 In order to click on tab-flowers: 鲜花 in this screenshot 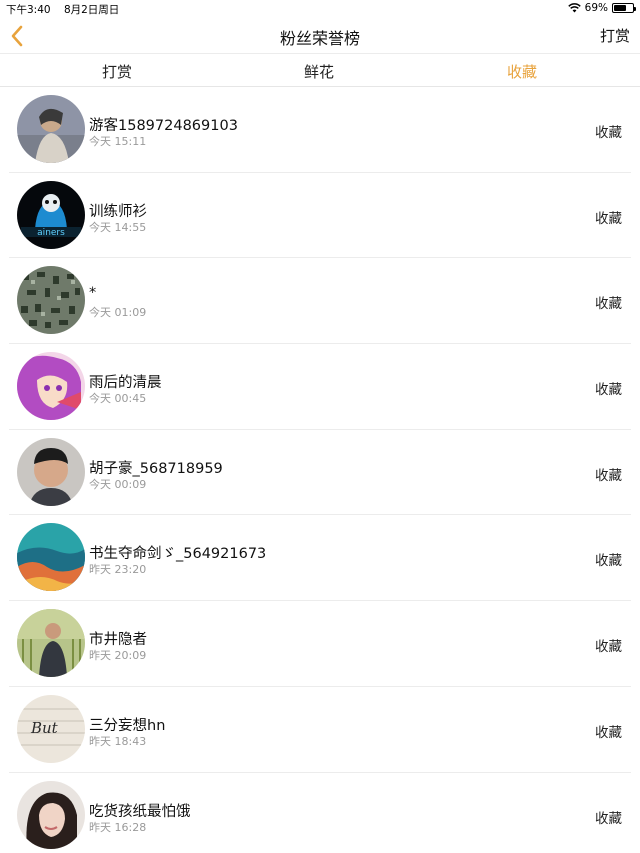, I will do `click(319, 71)`.